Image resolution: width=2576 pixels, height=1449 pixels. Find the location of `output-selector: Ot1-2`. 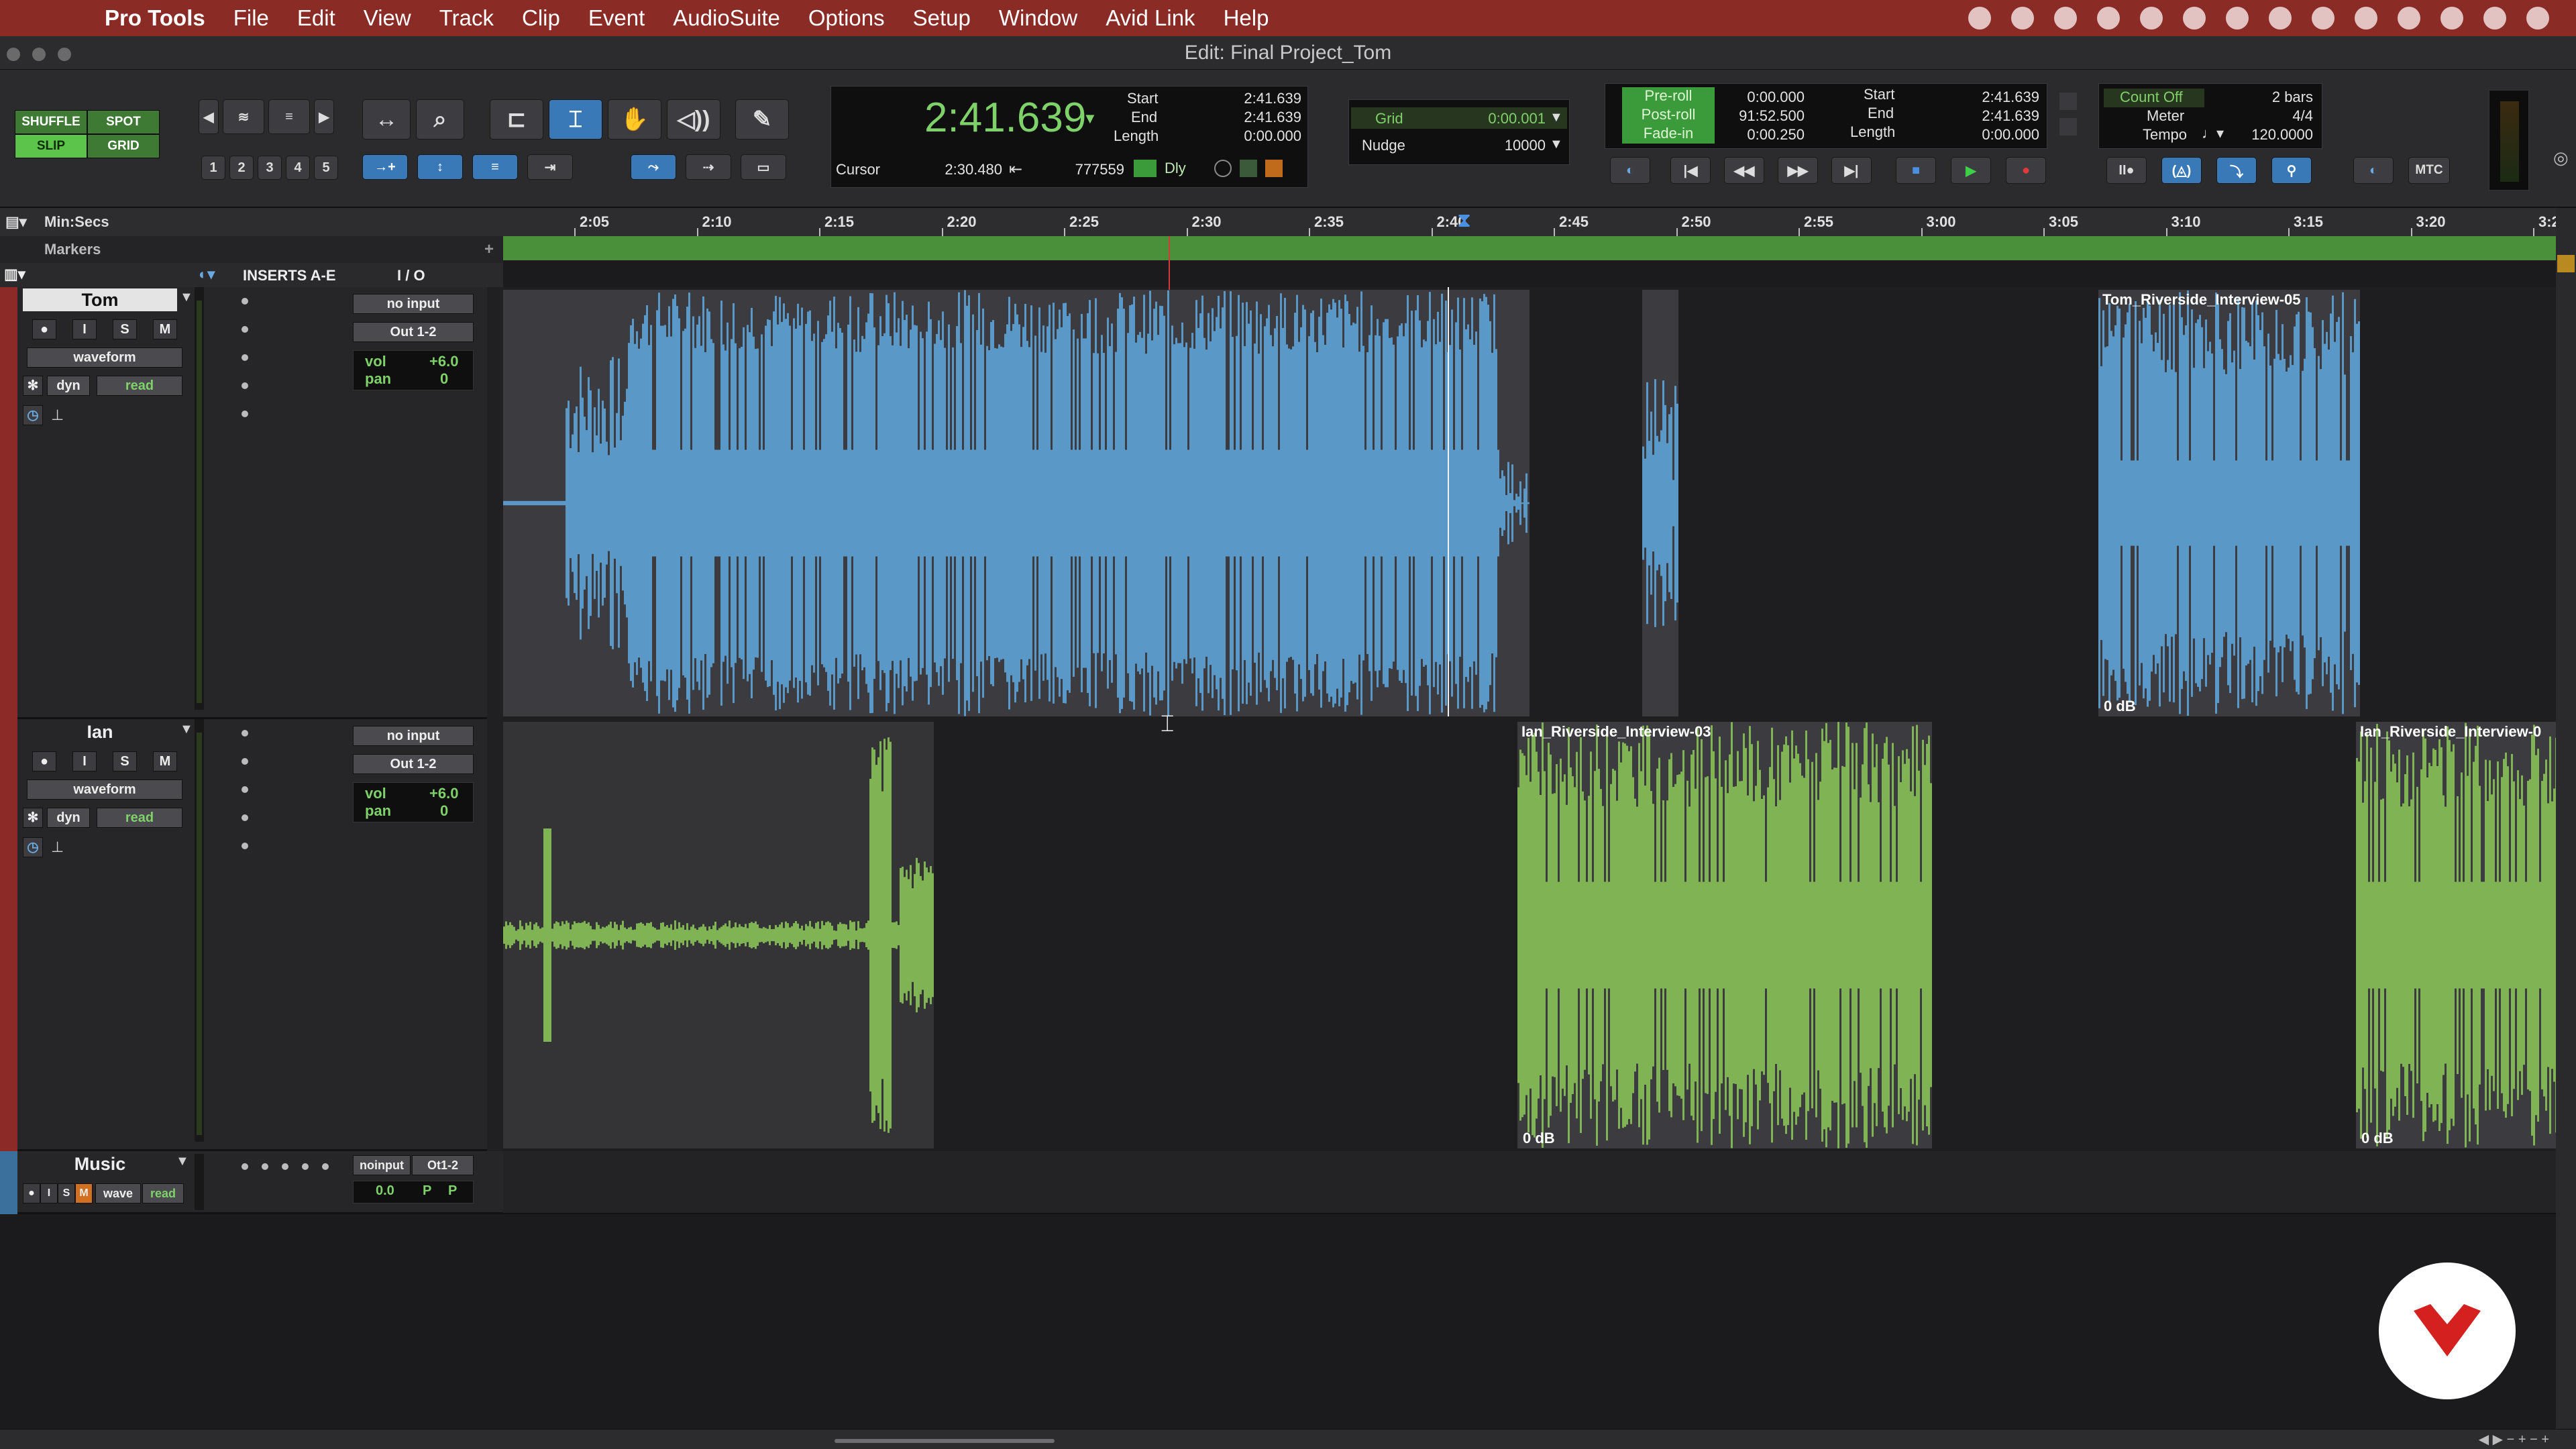

output-selector: Ot1-2 is located at coordinates (443, 1165).